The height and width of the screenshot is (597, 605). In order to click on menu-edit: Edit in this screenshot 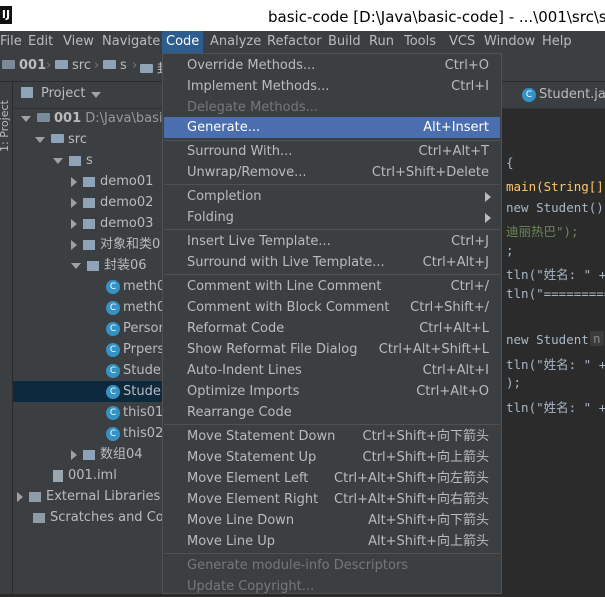, I will do `click(40, 42)`.